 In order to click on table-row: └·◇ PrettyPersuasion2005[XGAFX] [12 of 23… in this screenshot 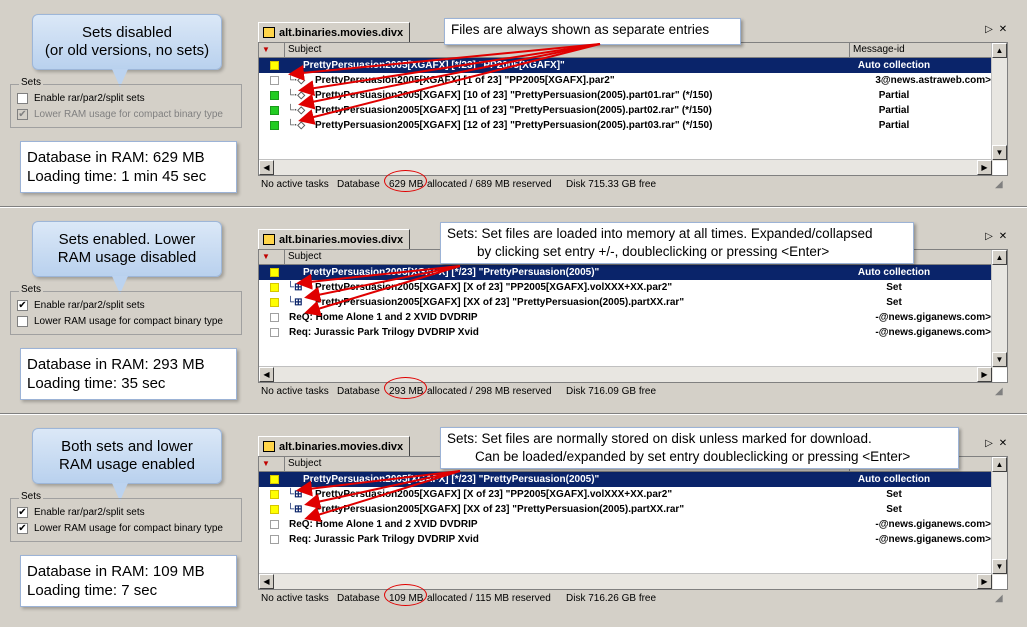, I will do `click(626, 125)`.